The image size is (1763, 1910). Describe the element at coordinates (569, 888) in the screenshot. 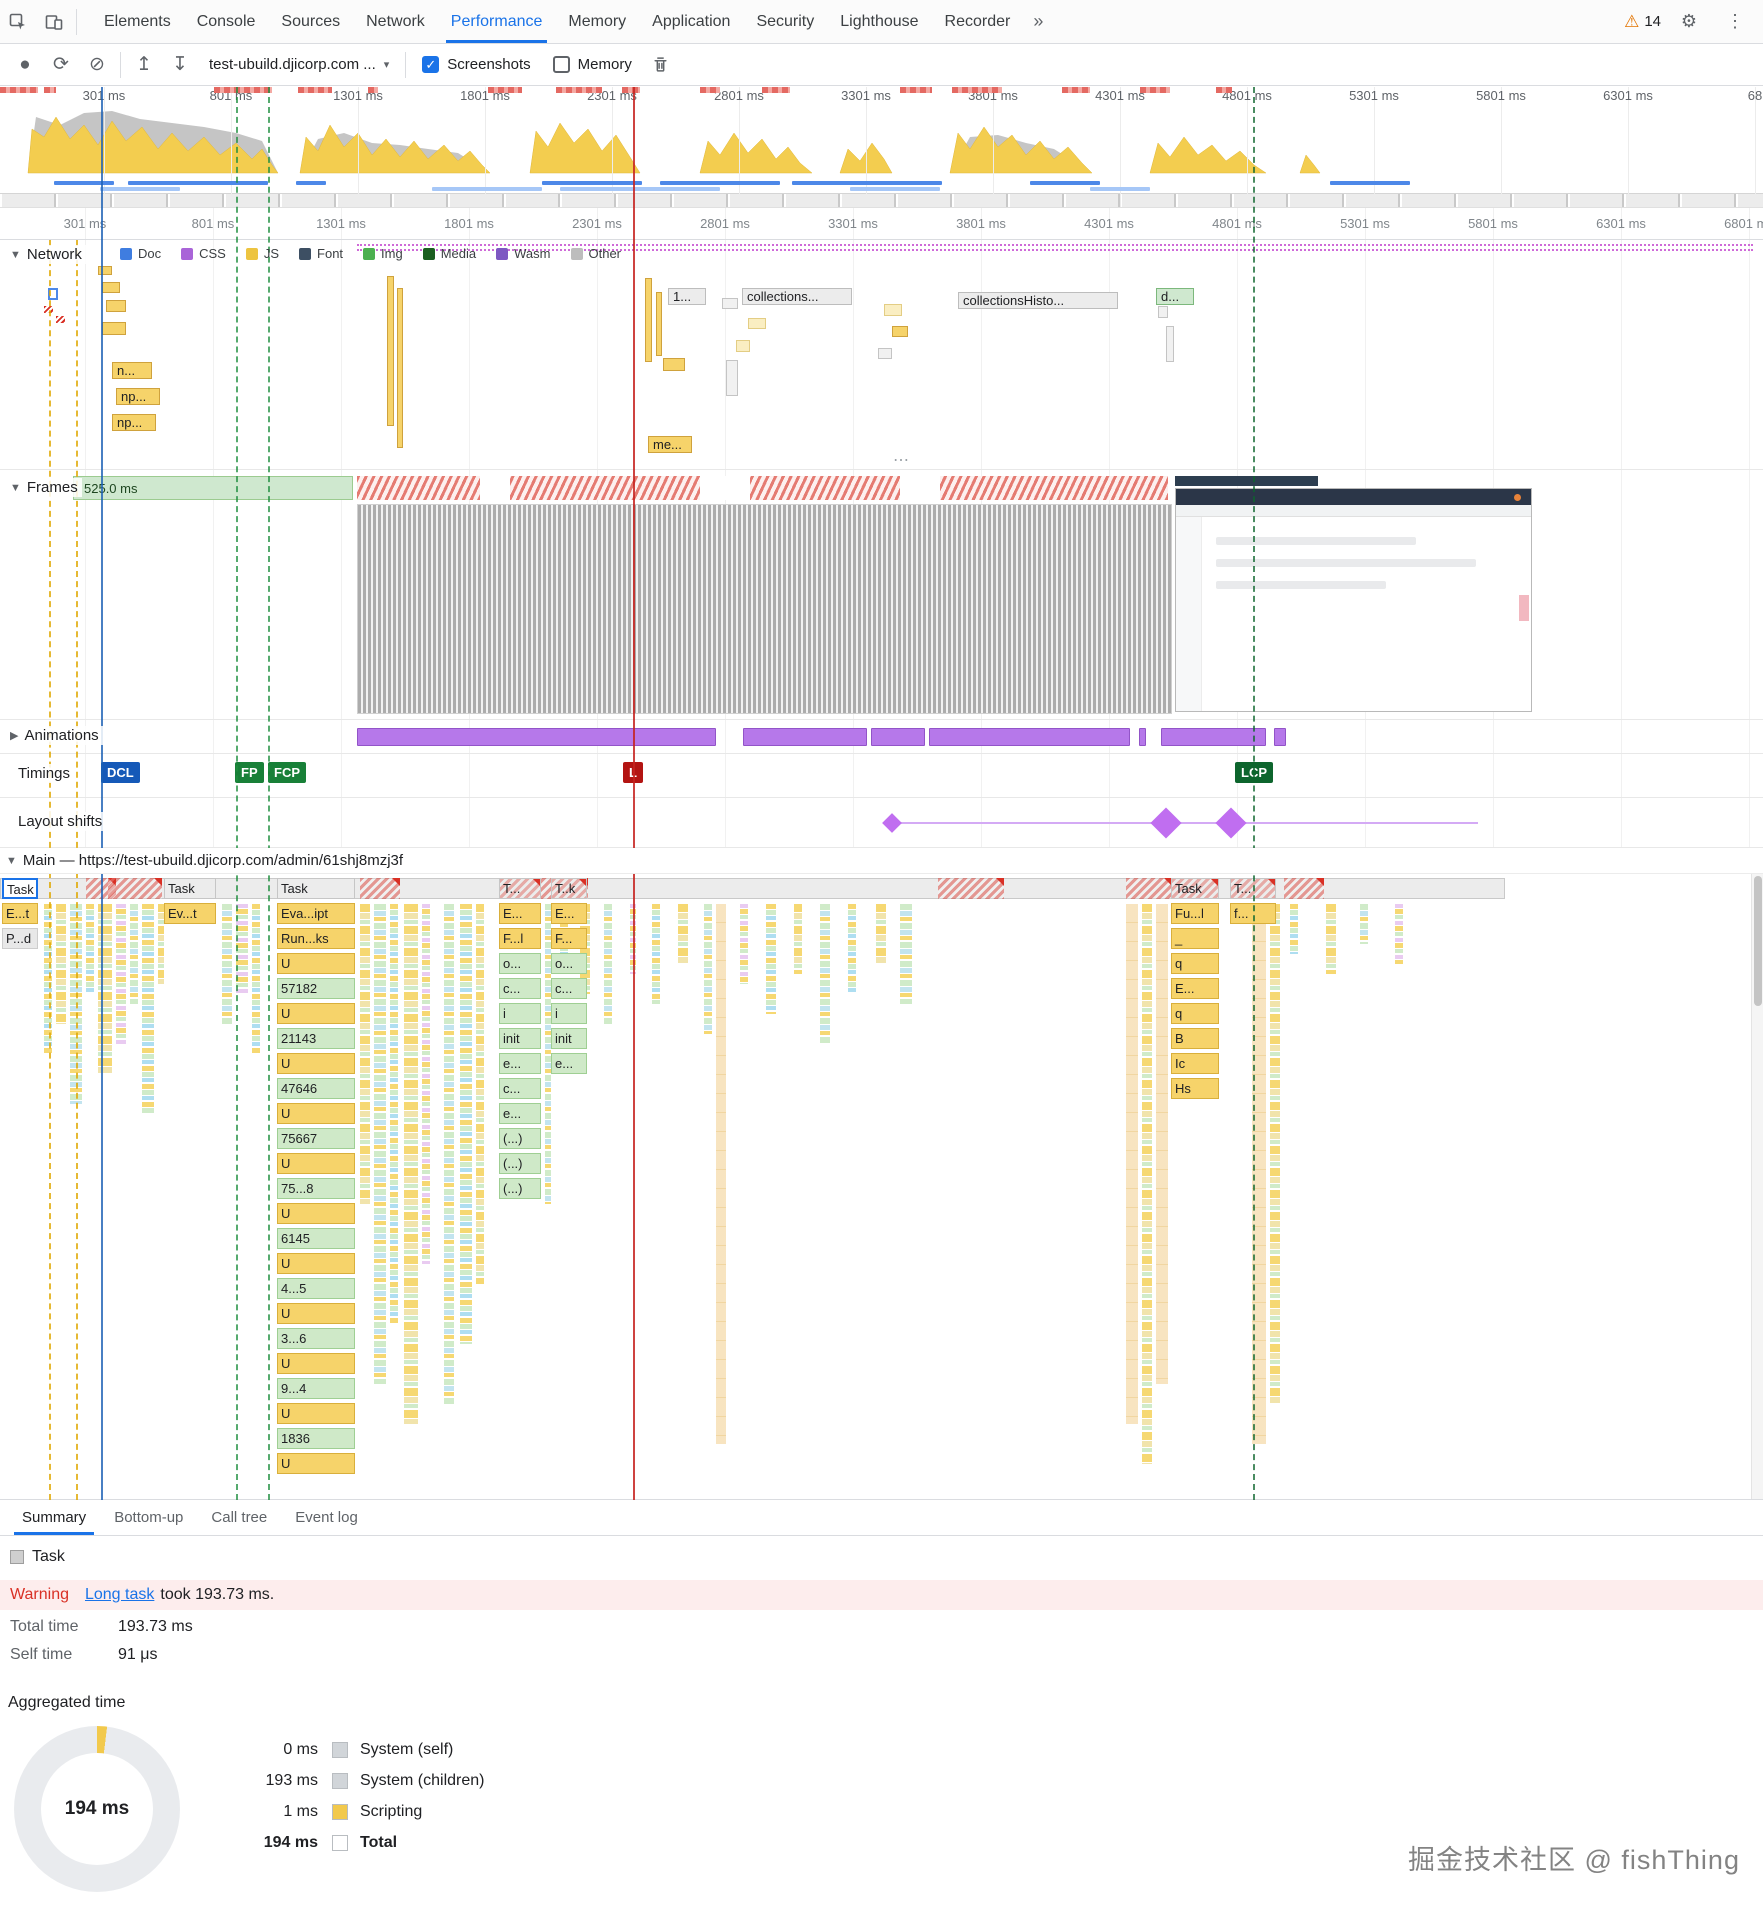

I see `flame-task: T..k` at that location.